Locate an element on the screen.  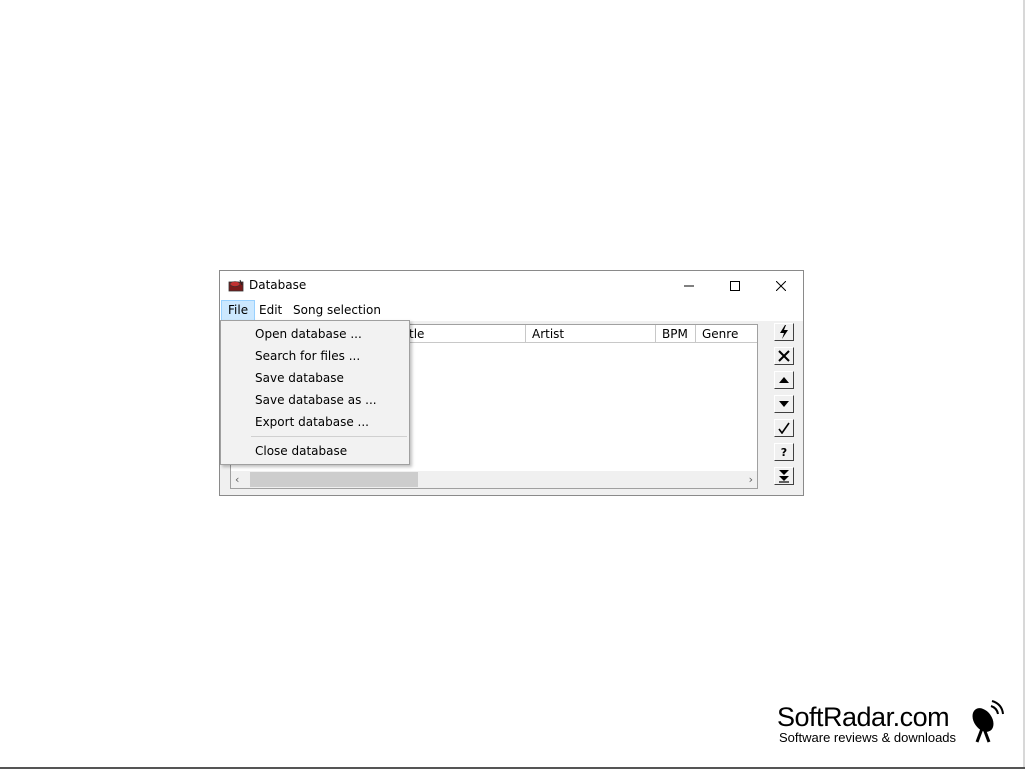
up-arrow-icon is located at coordinates (784, 380).